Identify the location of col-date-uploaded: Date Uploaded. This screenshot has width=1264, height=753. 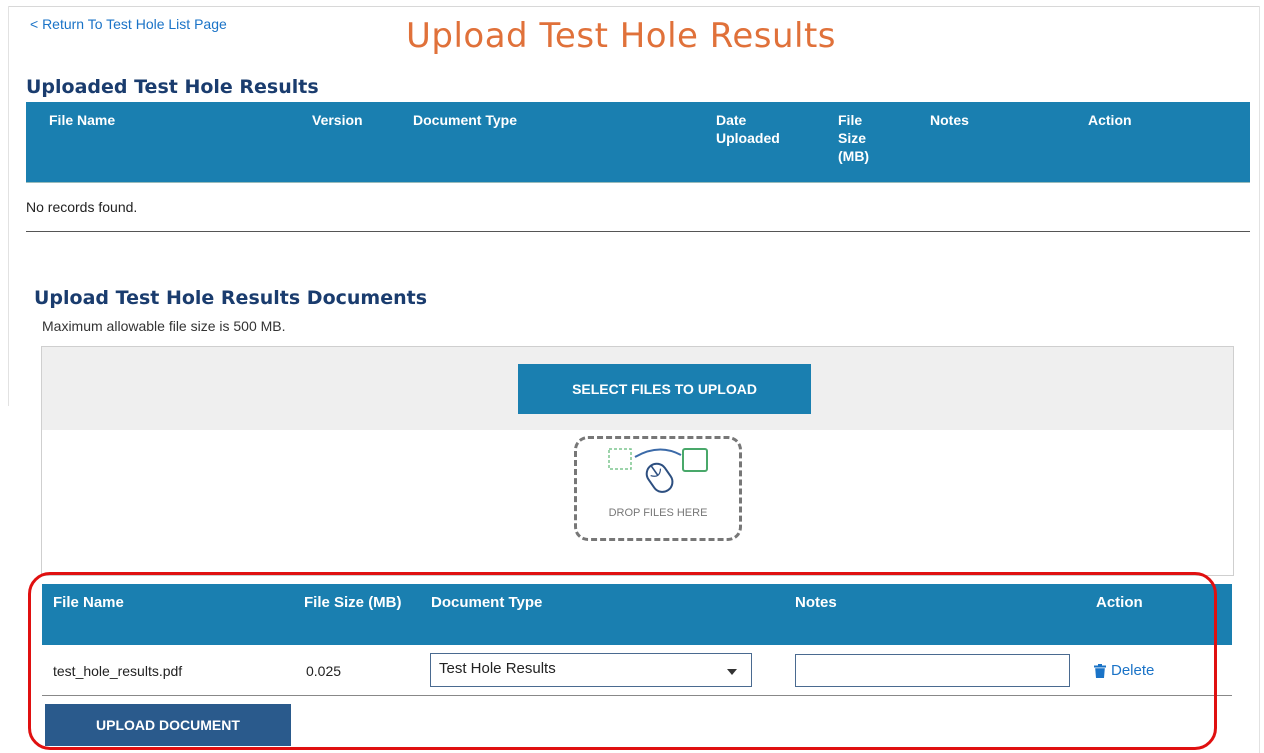
(748, 129).